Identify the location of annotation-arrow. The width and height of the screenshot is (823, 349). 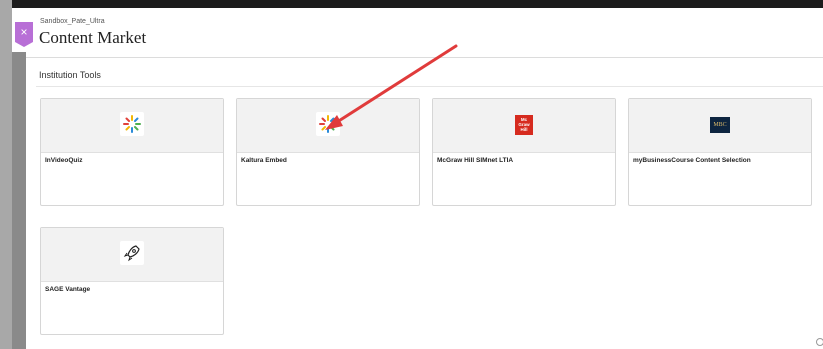
(391, 87).